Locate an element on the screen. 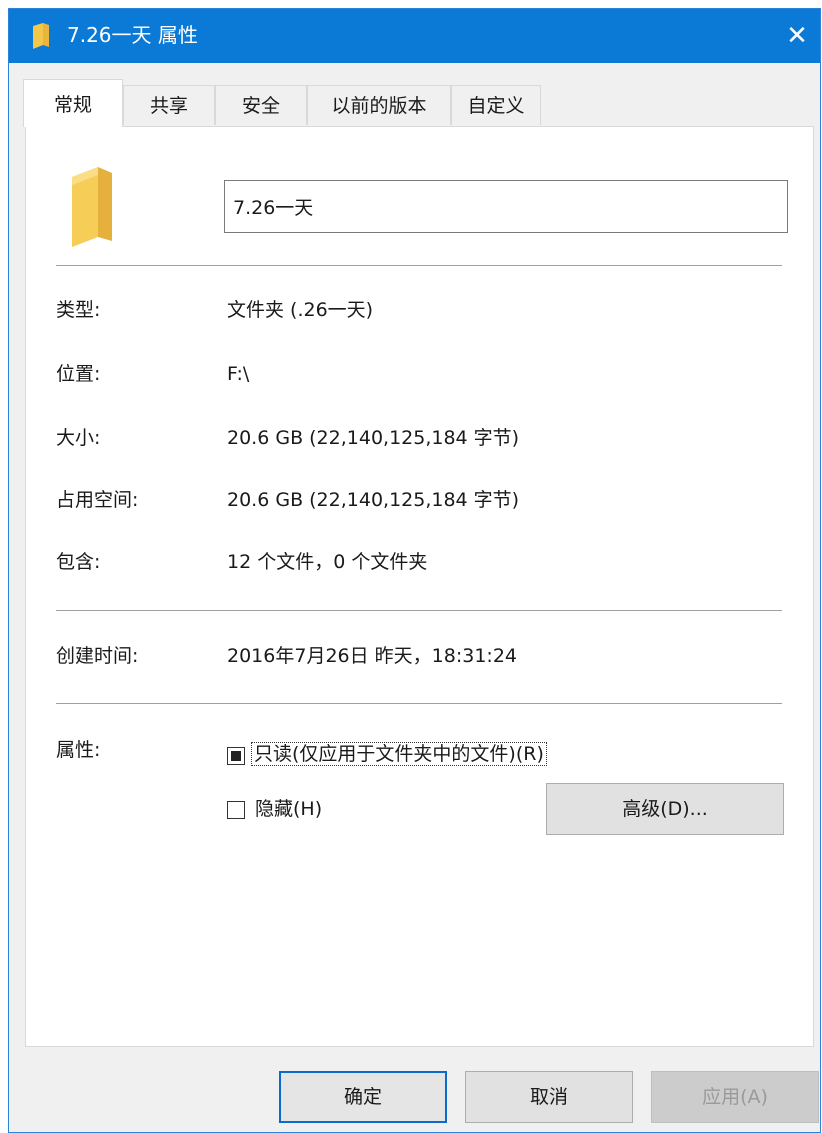 This screenshot has width=822, height=1133. ok-button: 确定 is located at coordinates (363, 1097).